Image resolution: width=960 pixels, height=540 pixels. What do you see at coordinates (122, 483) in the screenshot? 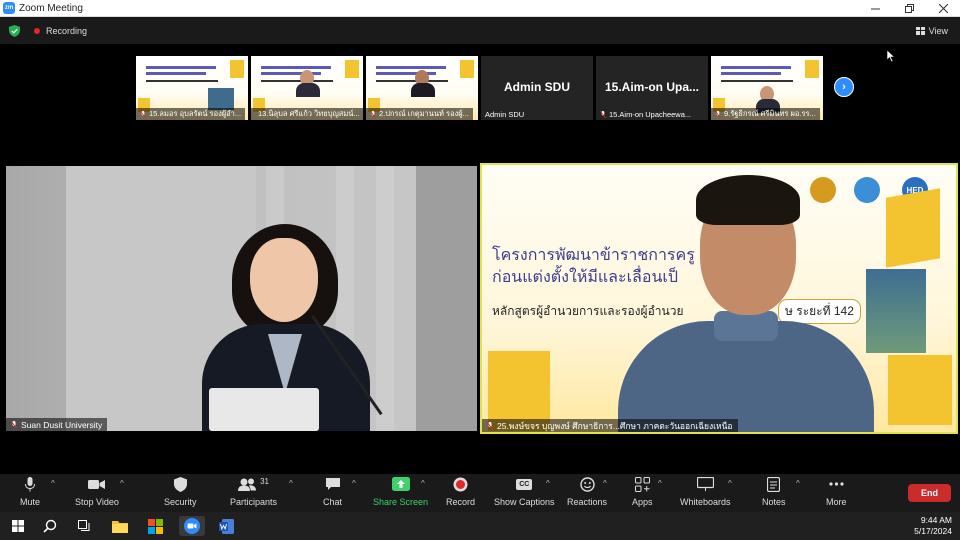
I see `video-options-caret-icon: ^` at bounding box center [122, 483].